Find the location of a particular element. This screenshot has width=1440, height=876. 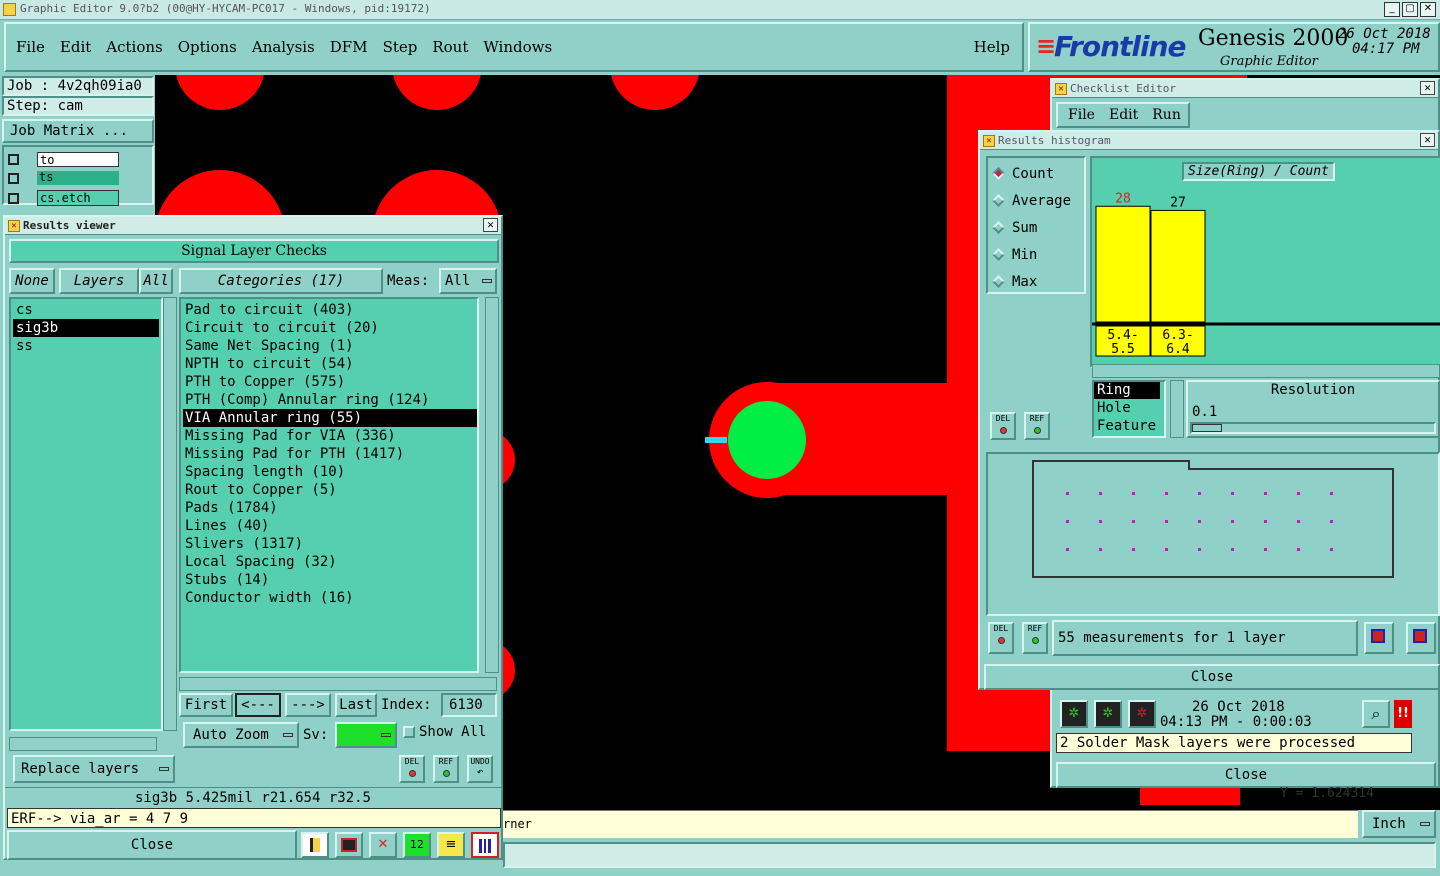

minimize-button: _ is located at coordinates (1392, 9).